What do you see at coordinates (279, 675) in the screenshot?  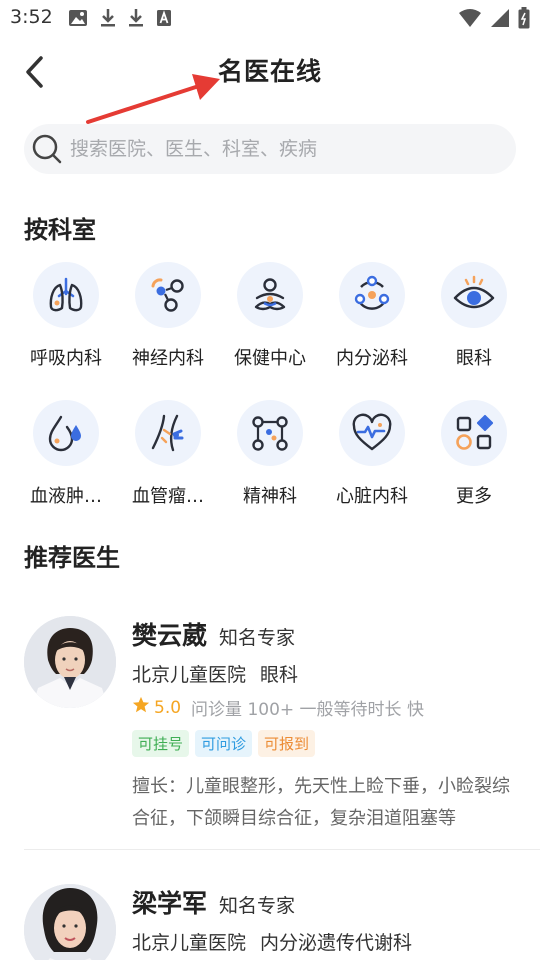 I see `doctor-department: 眼科` at bounding box center [279, 675].